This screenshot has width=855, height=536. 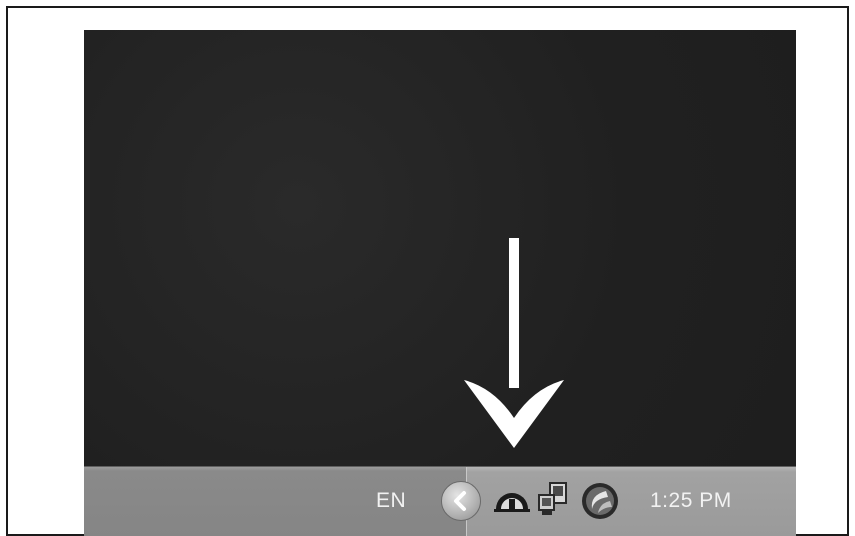 I want to click on speedometer-icon, so click(x=512, y=501).